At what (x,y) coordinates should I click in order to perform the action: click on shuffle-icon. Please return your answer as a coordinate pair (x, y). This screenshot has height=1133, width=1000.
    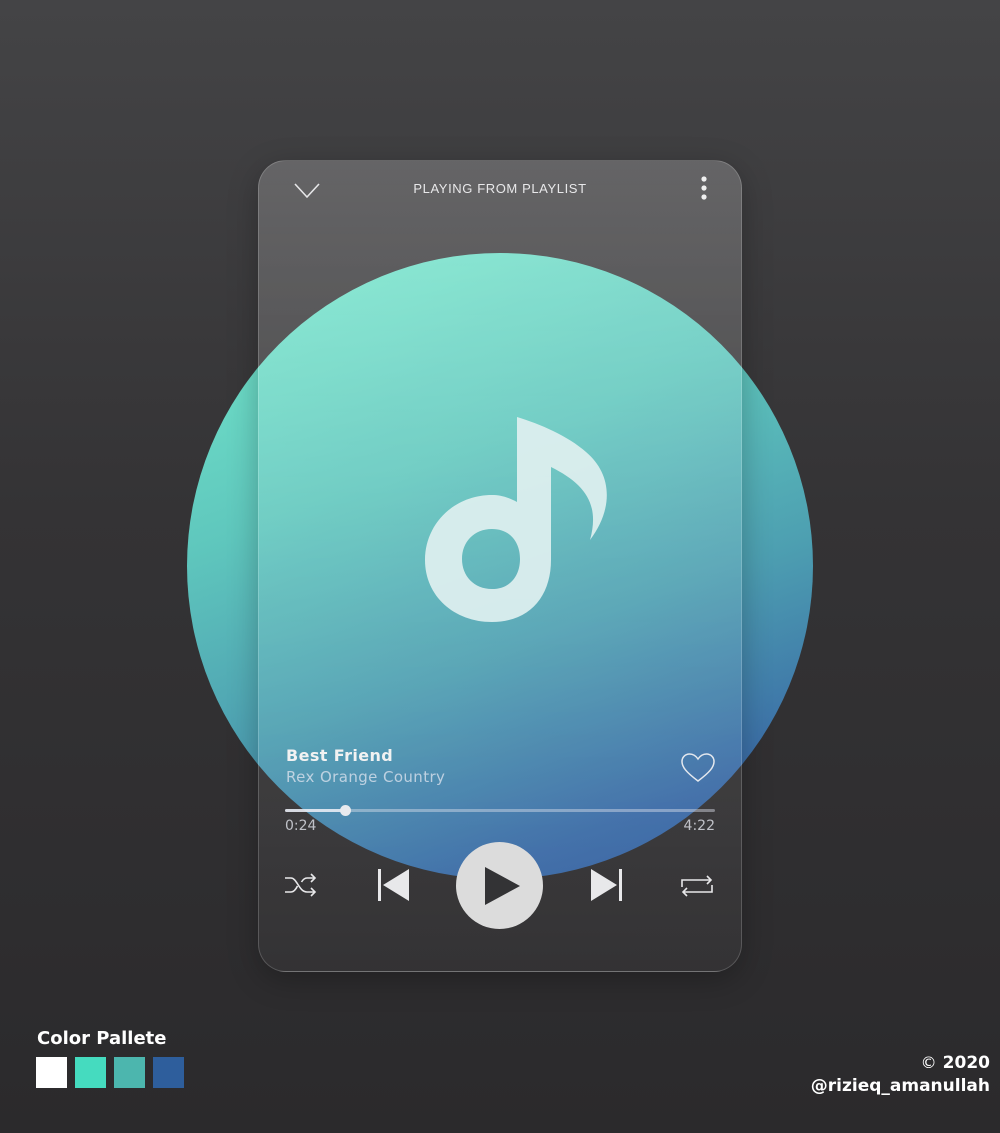
    Looking at the image, I should click on (301, 885).